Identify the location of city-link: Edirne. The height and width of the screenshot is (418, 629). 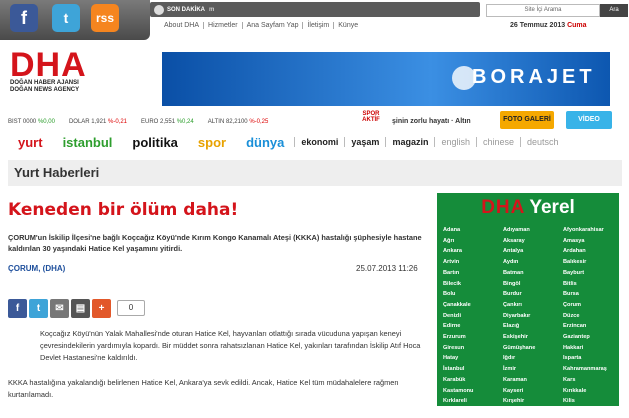
(473, 326).